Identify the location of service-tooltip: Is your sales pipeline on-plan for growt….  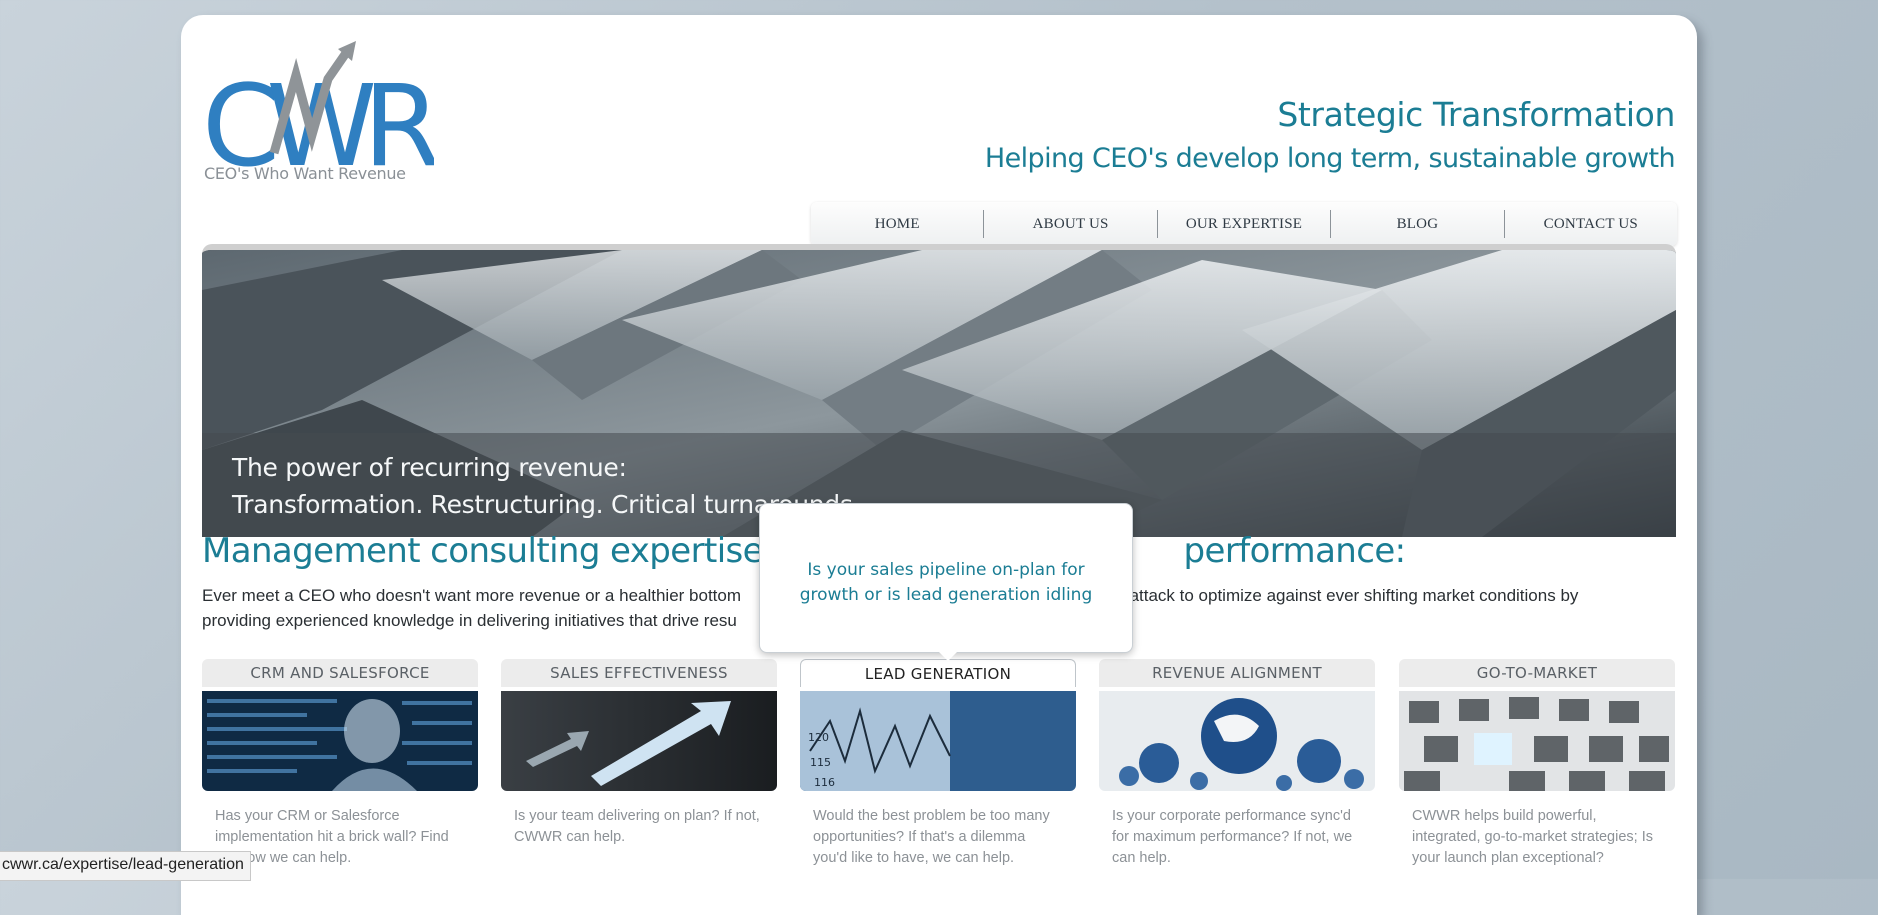
(946, 582).